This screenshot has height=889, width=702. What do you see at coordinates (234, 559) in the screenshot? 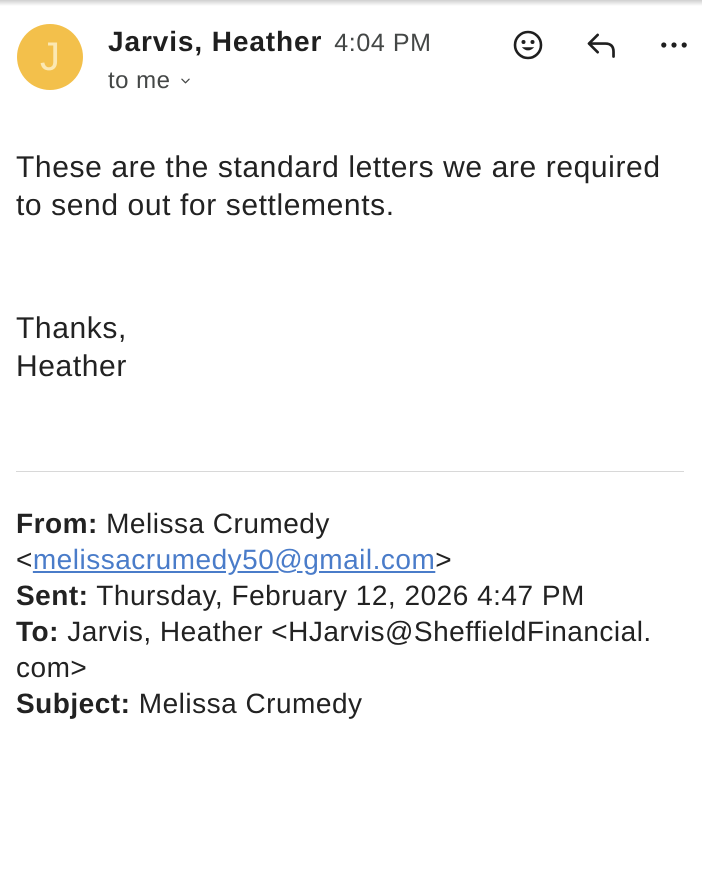
I see `email-link: melissacrumedy50@gmail.com` at bounding box center [234, 559].